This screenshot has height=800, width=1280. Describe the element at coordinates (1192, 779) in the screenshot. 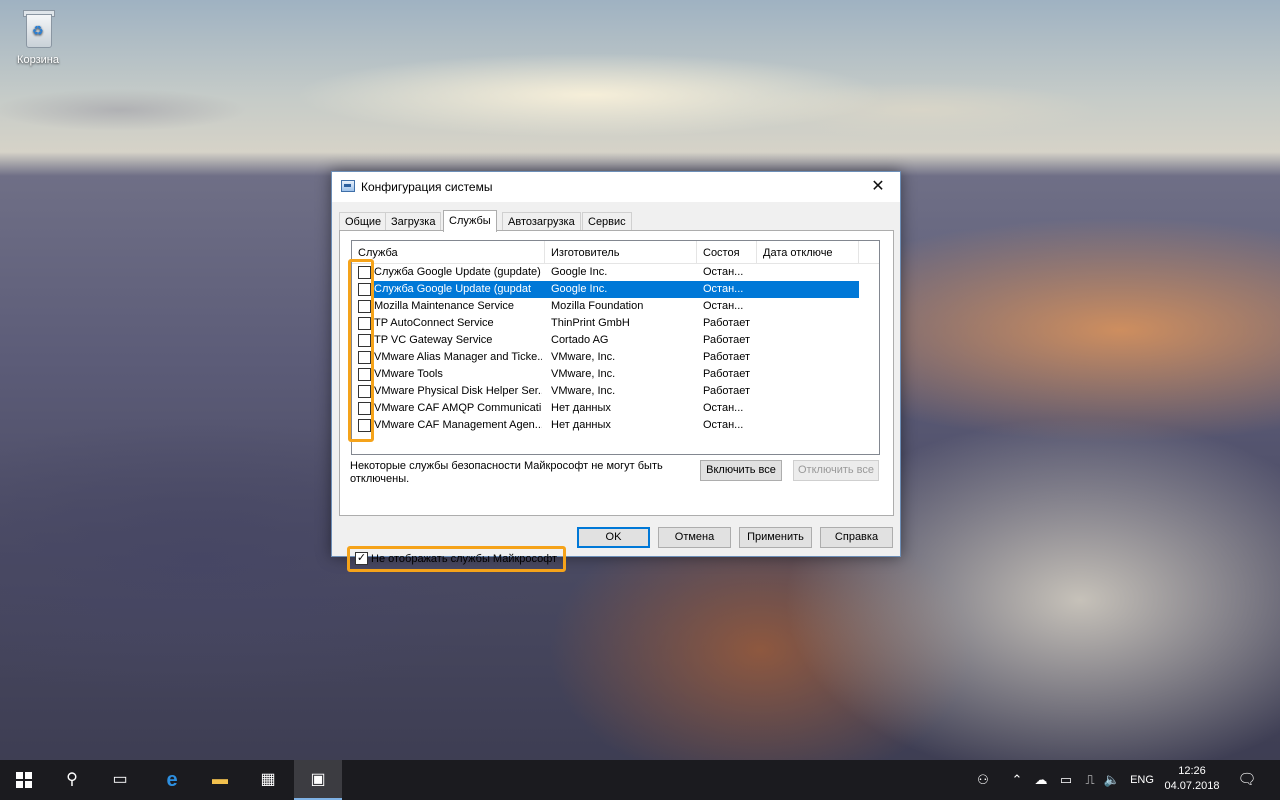

I see `clock: 12:26 04.07.2018` at that location.